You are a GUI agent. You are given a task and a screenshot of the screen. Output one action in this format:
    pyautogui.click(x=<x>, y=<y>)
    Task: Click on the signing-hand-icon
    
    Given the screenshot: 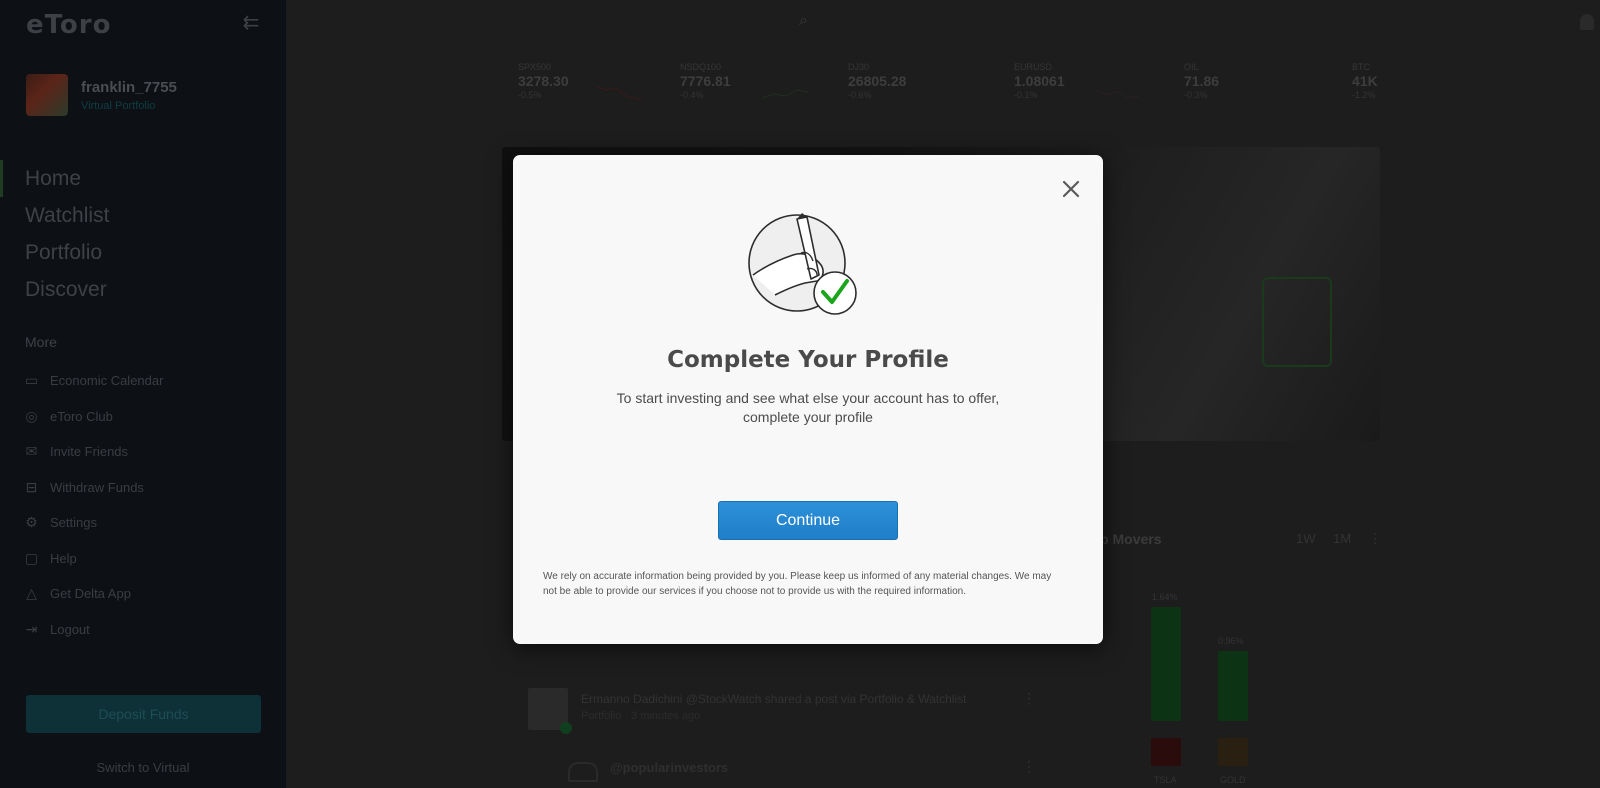 What is the action you would take?
    pyautogui.click(x=802, y=264)
    